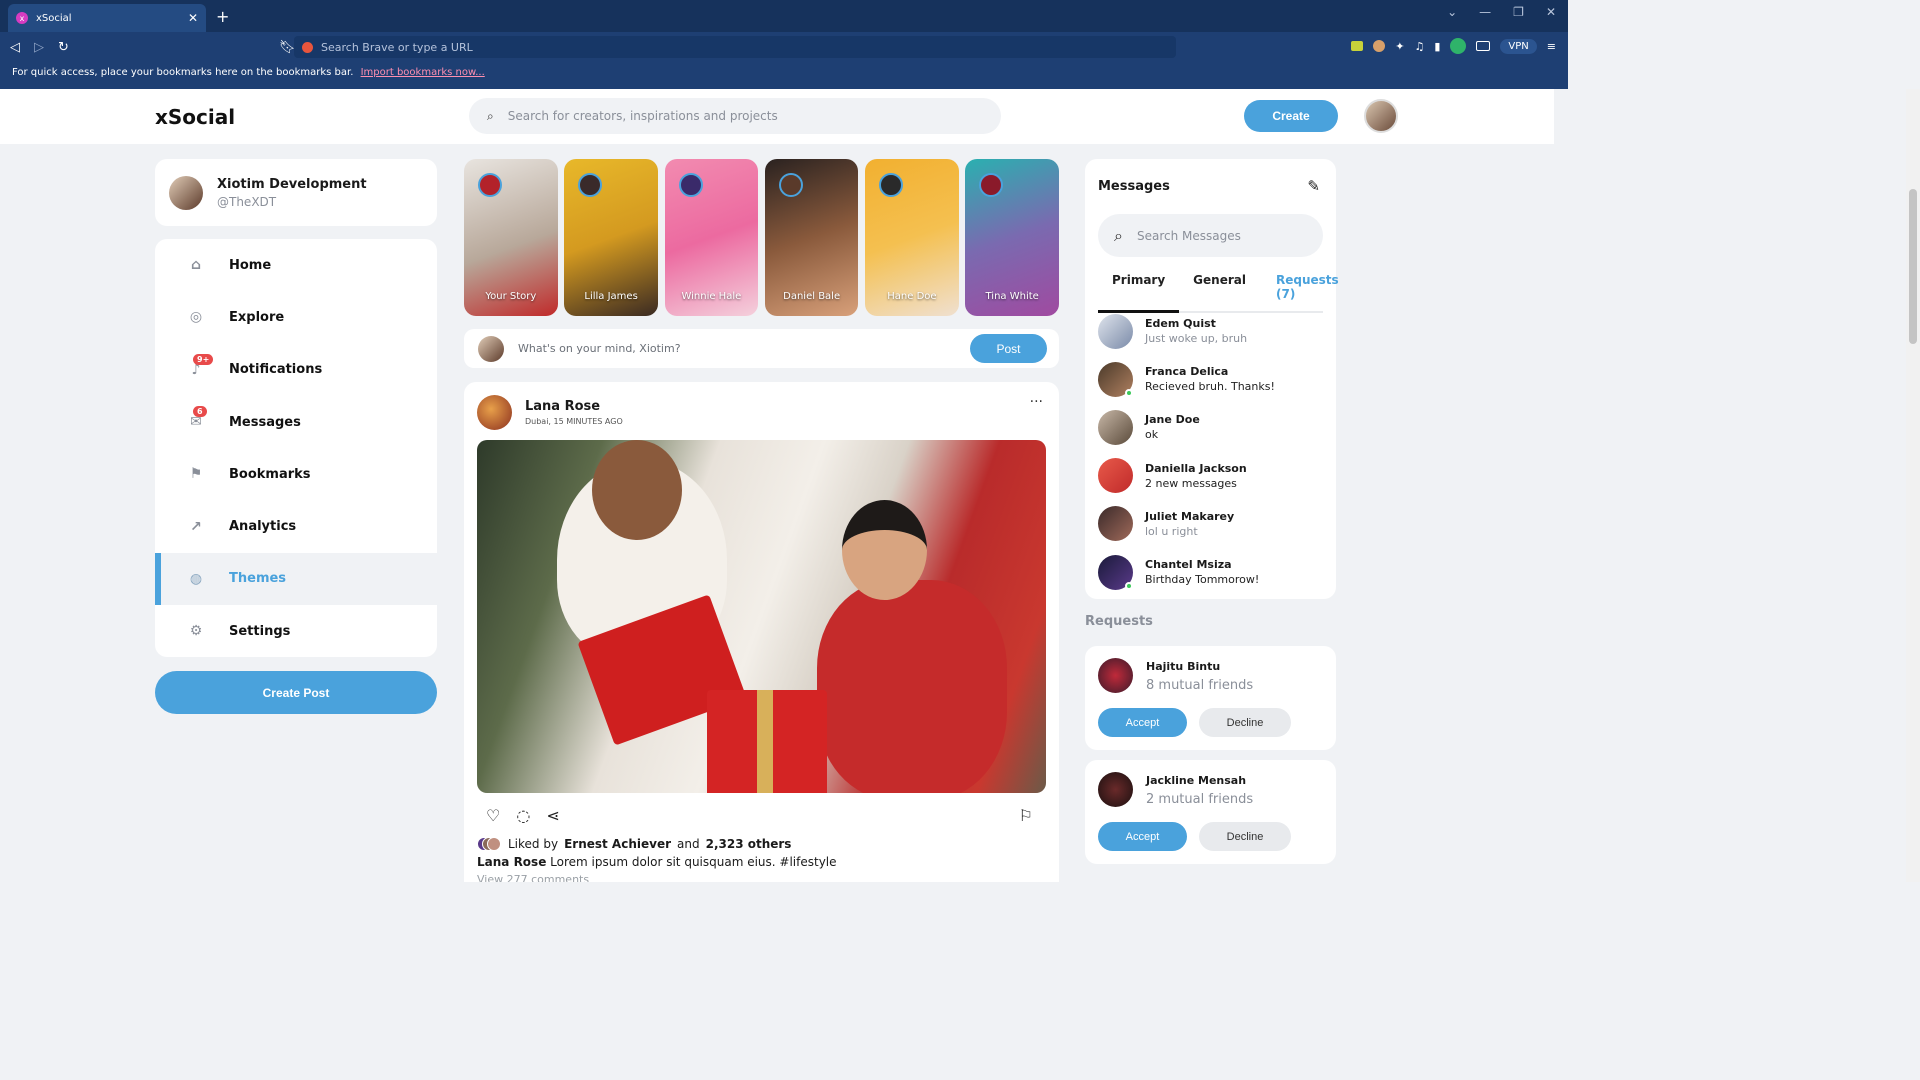 The image size is (1920, 1080). Describe the element at coordinates (296, 692) in the screenshot. I see `create-post-button: Create Post` at that location.